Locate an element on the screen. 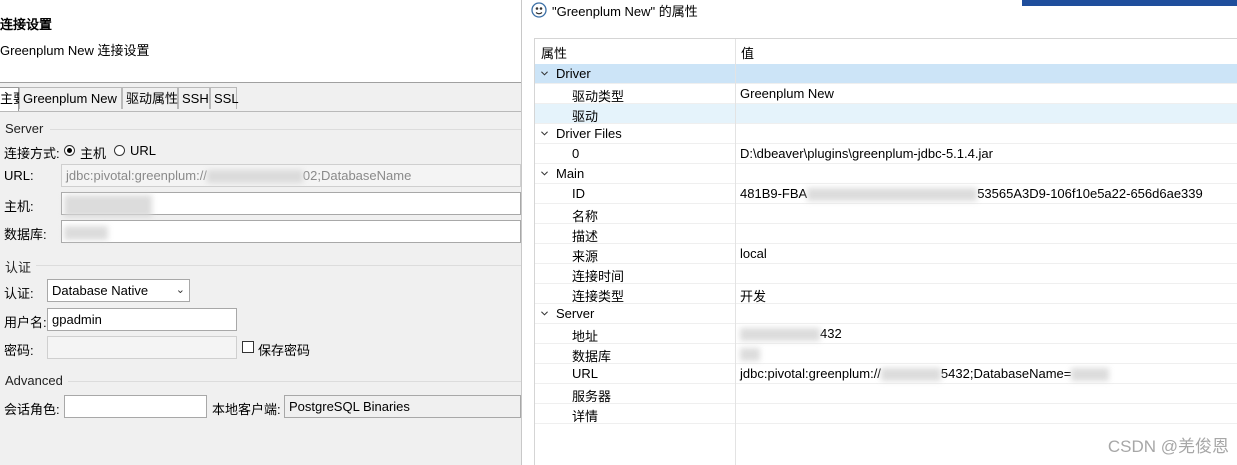 This screenshot has height=465, width=1237. property-value-tail: 432 is located at coordinates (831, 333).